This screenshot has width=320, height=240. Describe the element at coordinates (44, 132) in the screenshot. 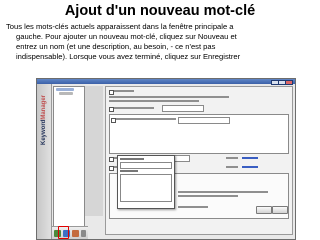

I see `brand-name: Keyword` at that location.